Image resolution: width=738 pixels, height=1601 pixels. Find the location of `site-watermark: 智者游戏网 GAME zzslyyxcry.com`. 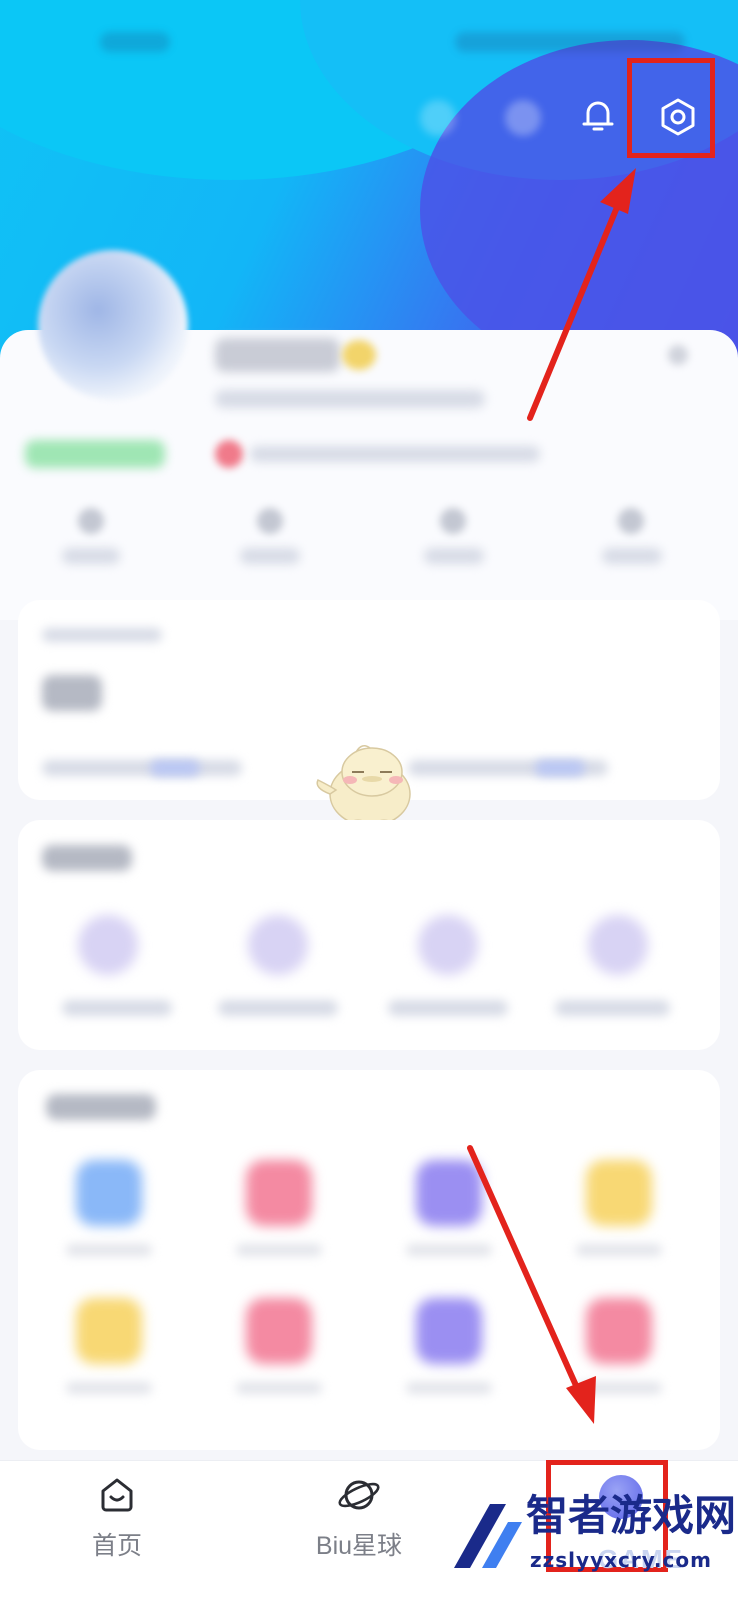

site-watermark: 智者游戏网 GAME zzslyyxcry.com is located at coordinates (593, 1537).